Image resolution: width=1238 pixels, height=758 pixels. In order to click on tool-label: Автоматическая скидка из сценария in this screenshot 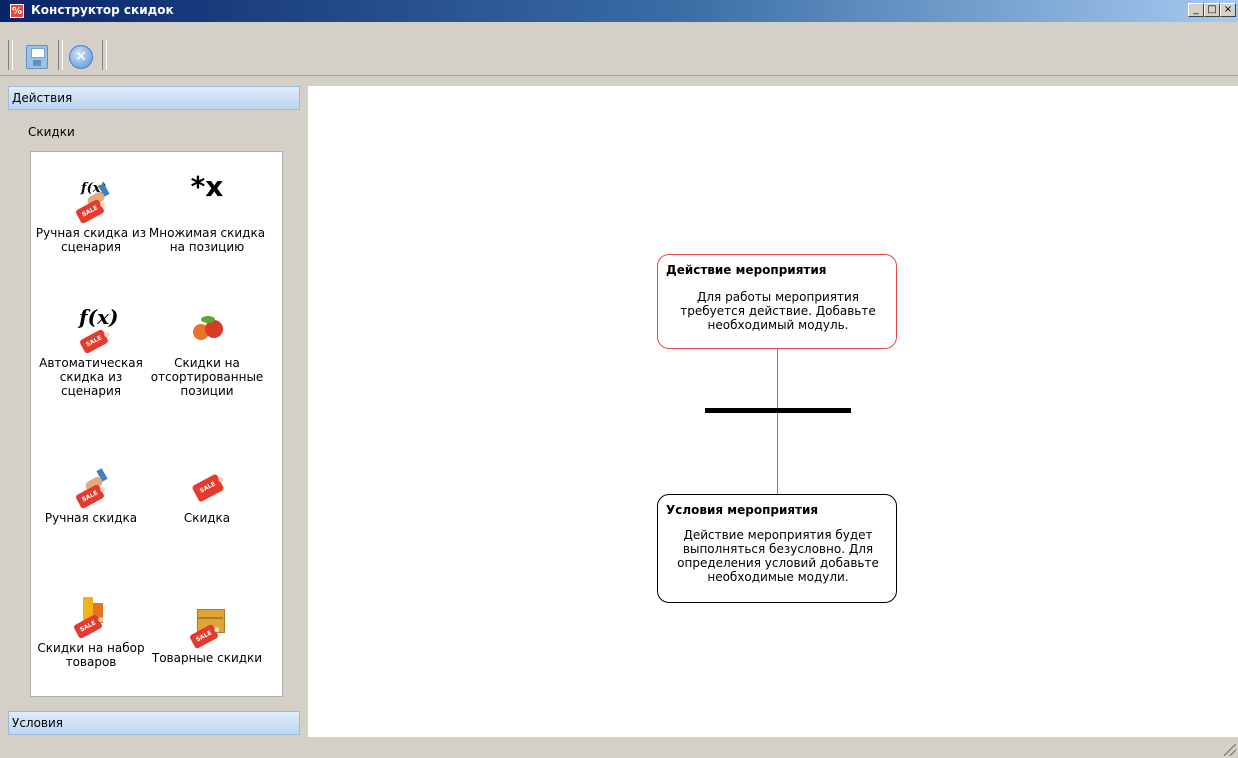, I will do `click(91, 377)`.